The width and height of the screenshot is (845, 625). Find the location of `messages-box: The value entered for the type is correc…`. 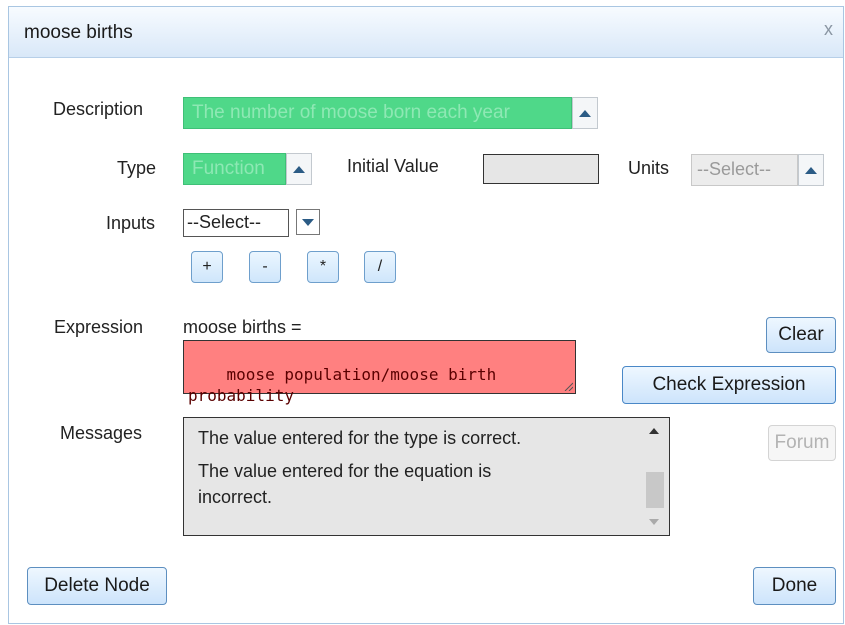

messages-box: The value entered for the type is correc… is located at coordinates (426, 476).